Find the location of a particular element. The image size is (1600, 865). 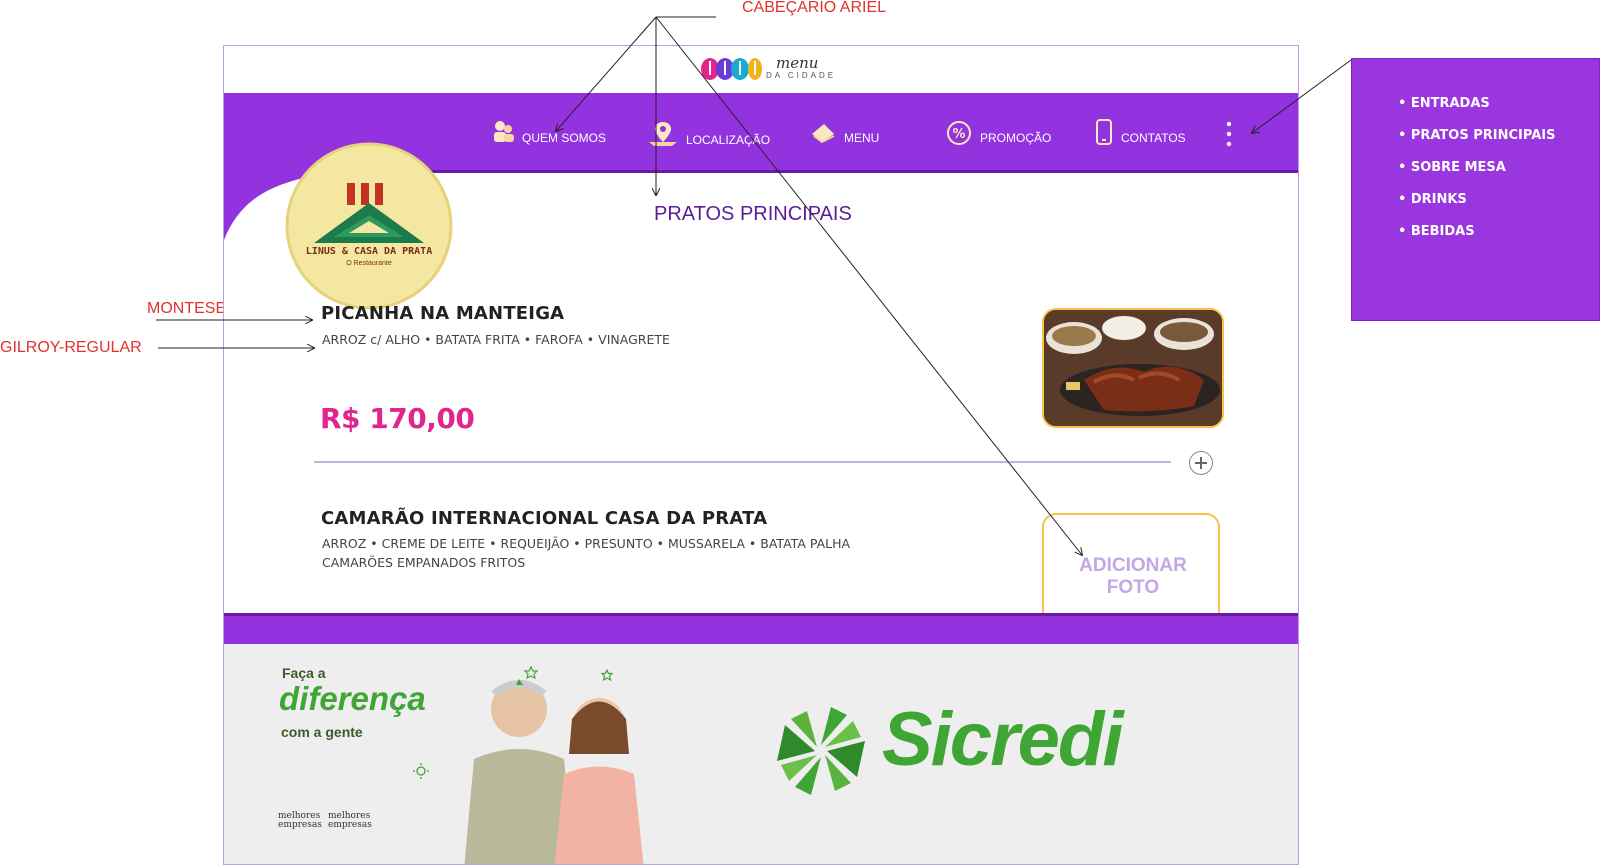

side-menu-label: BEBIDAS is located at coordinates (1442, 231).